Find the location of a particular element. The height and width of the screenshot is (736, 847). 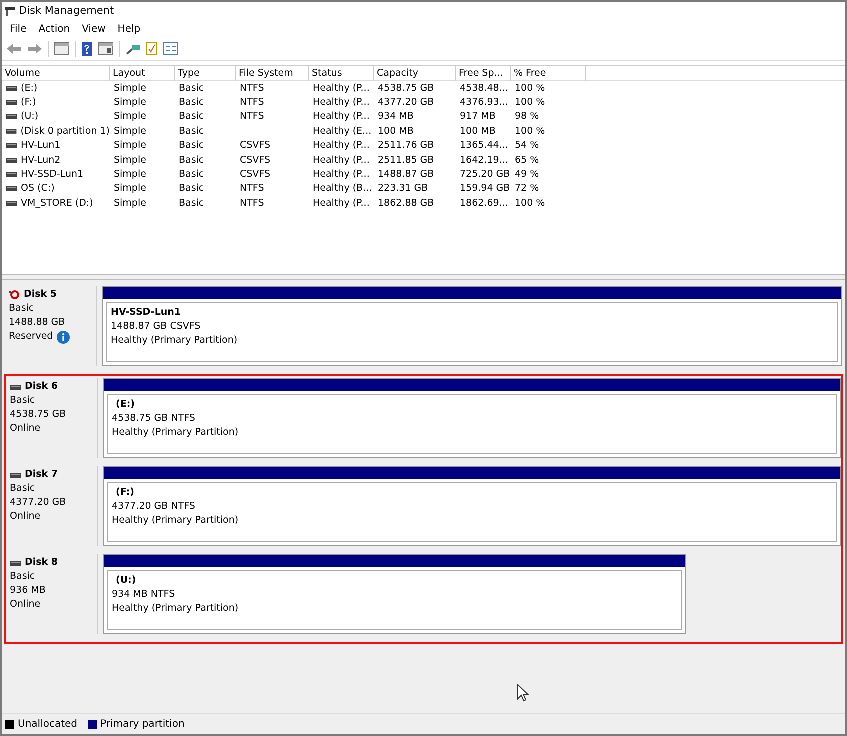

partition-health: Healthy (Primary Partition) is located at coordinates (176, 521).